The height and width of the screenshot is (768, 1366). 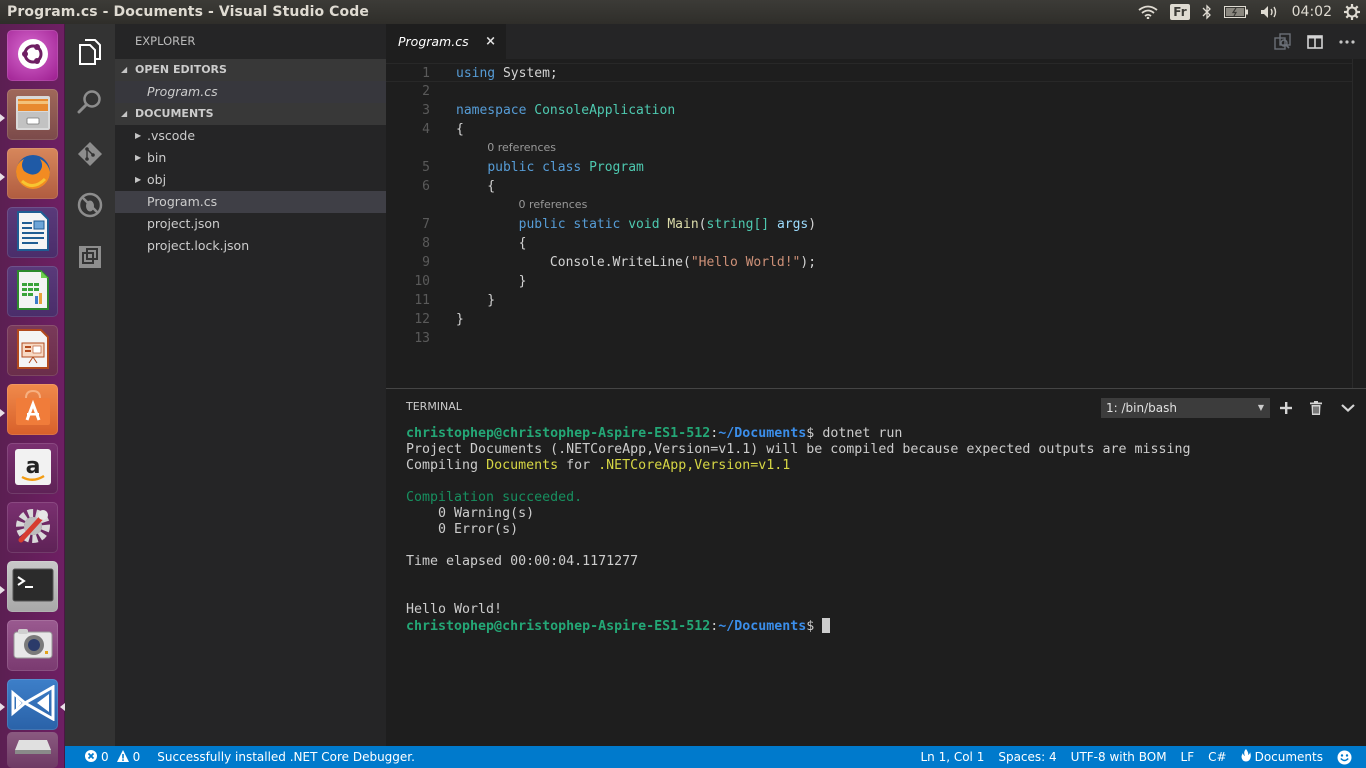 I want to click on clock: 04:02, so click(x=1312, y=12).